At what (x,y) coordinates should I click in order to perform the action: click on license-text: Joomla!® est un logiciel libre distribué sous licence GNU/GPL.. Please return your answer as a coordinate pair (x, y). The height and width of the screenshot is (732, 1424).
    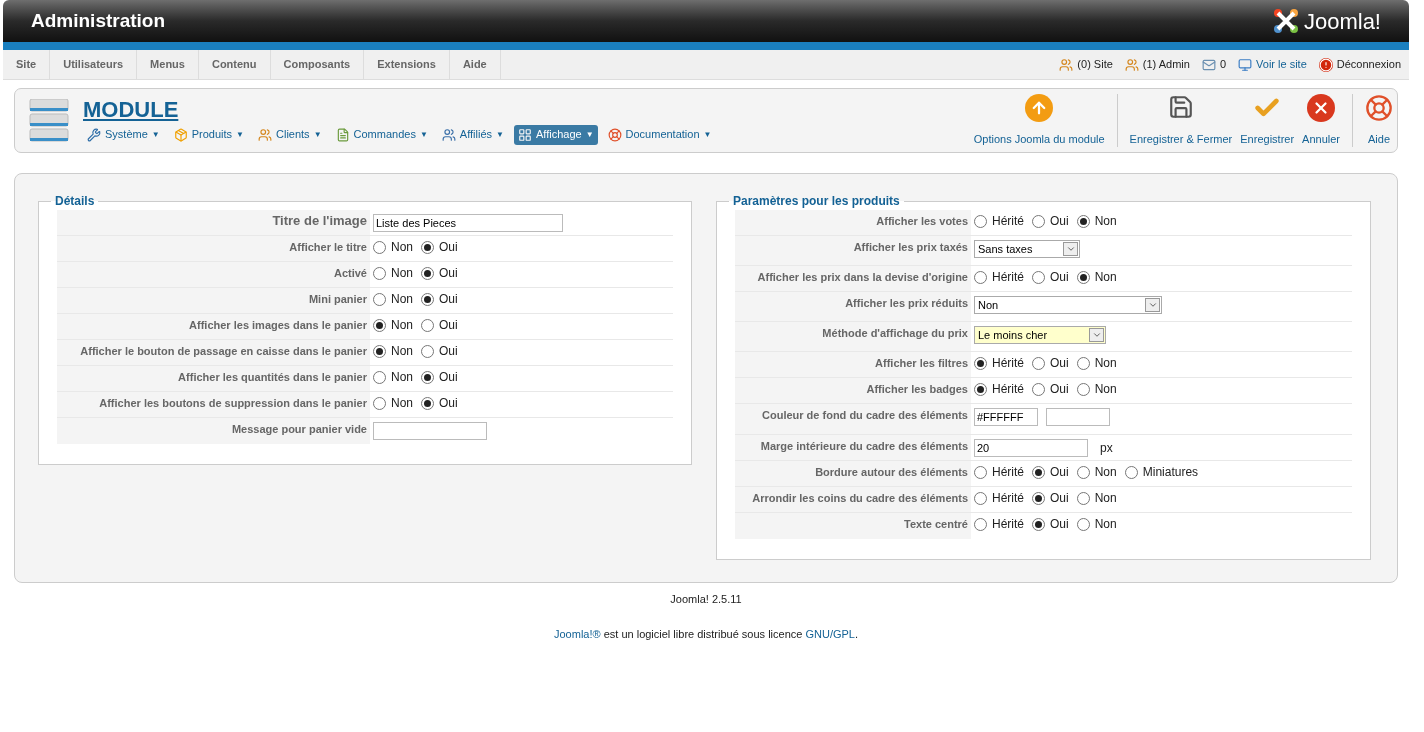
    Looking at the image, I should click on (706, 634).